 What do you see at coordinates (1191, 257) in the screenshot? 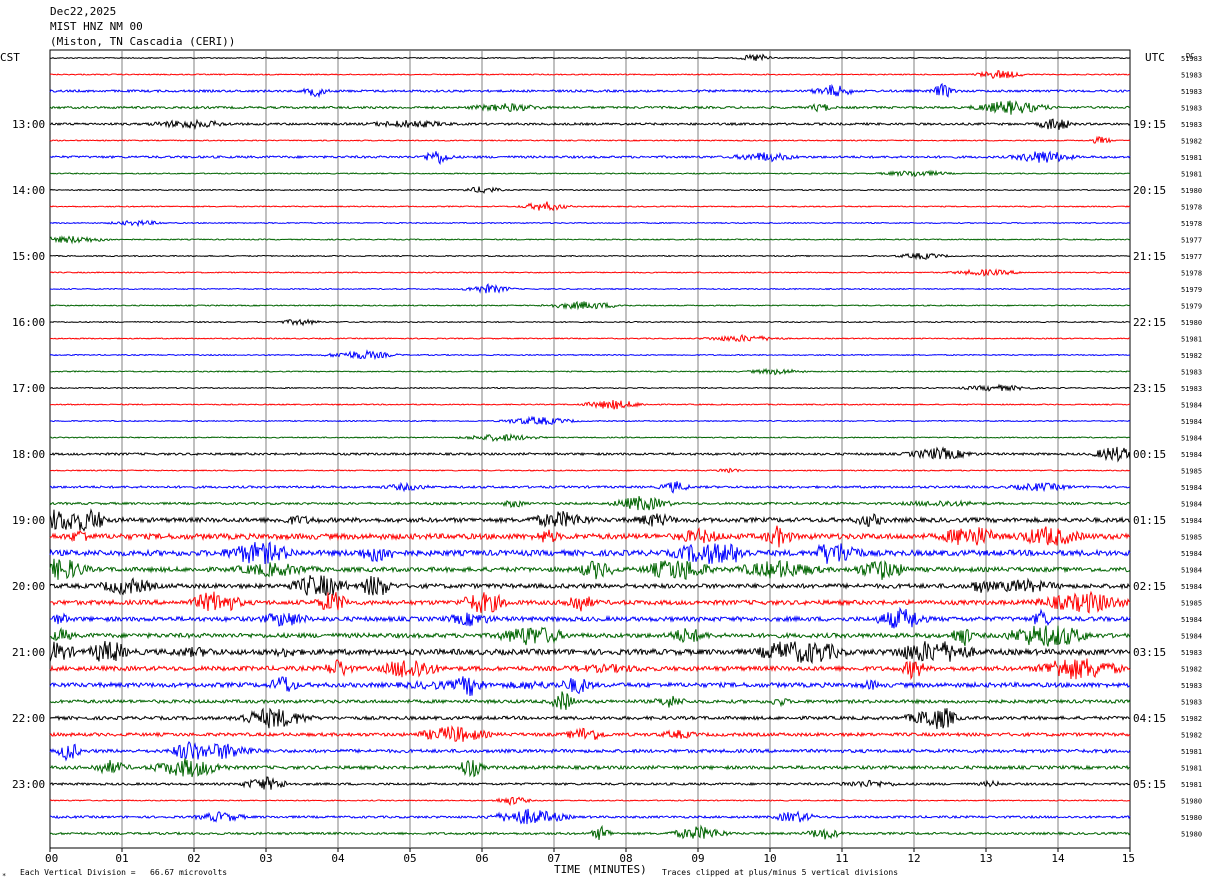
I see `dc-offset-12: 51977` at bounding box center [1191, 257].